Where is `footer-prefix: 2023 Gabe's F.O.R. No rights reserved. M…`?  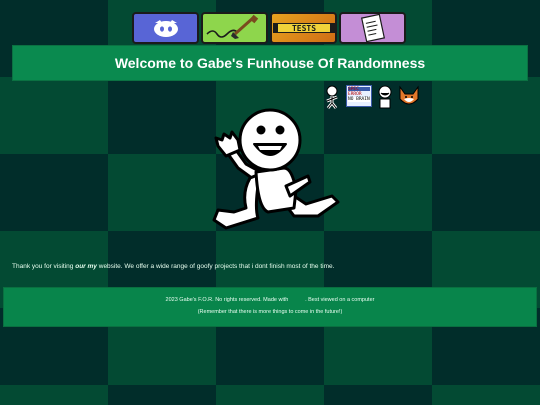
footer-prefix: 2023 Gabe's F.O.R. No rights reserved. M… is located at coordinates (227, 300).